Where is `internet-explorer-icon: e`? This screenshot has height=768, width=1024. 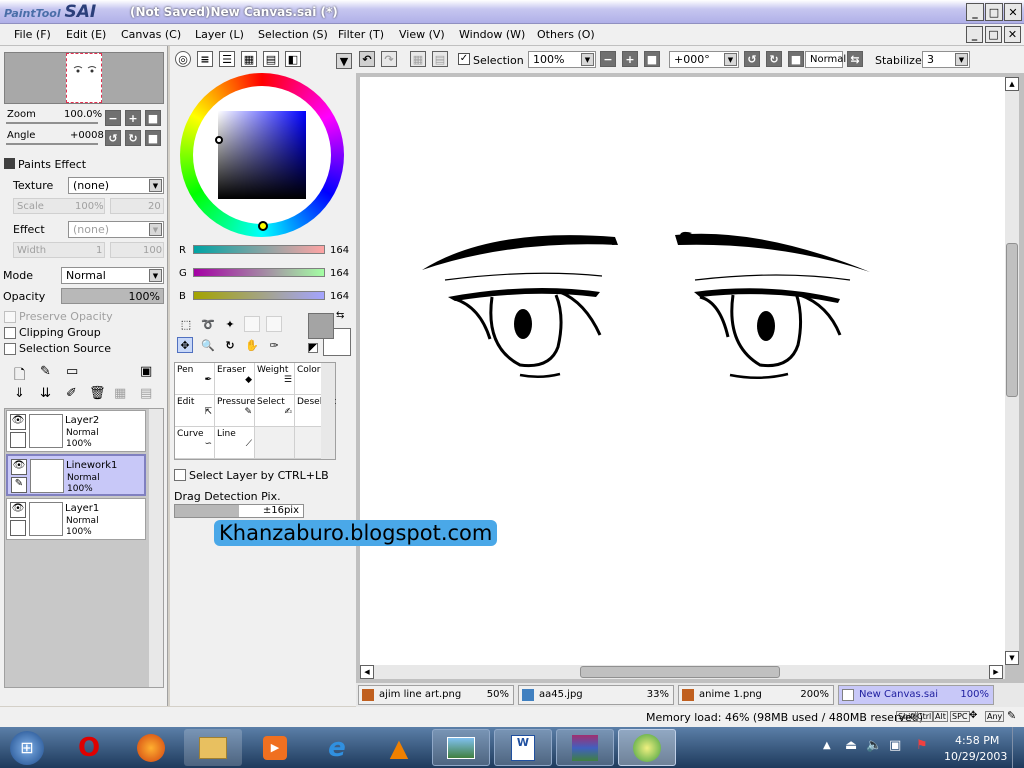 internet-explorer-icon: e is located at coordinates (337, 747).